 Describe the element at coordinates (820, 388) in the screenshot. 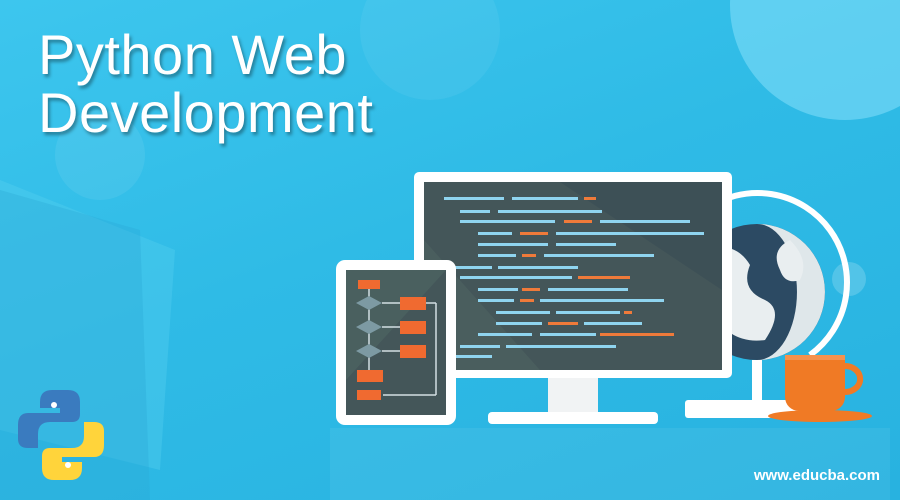

I see `coffee-cup-icon` at that location.